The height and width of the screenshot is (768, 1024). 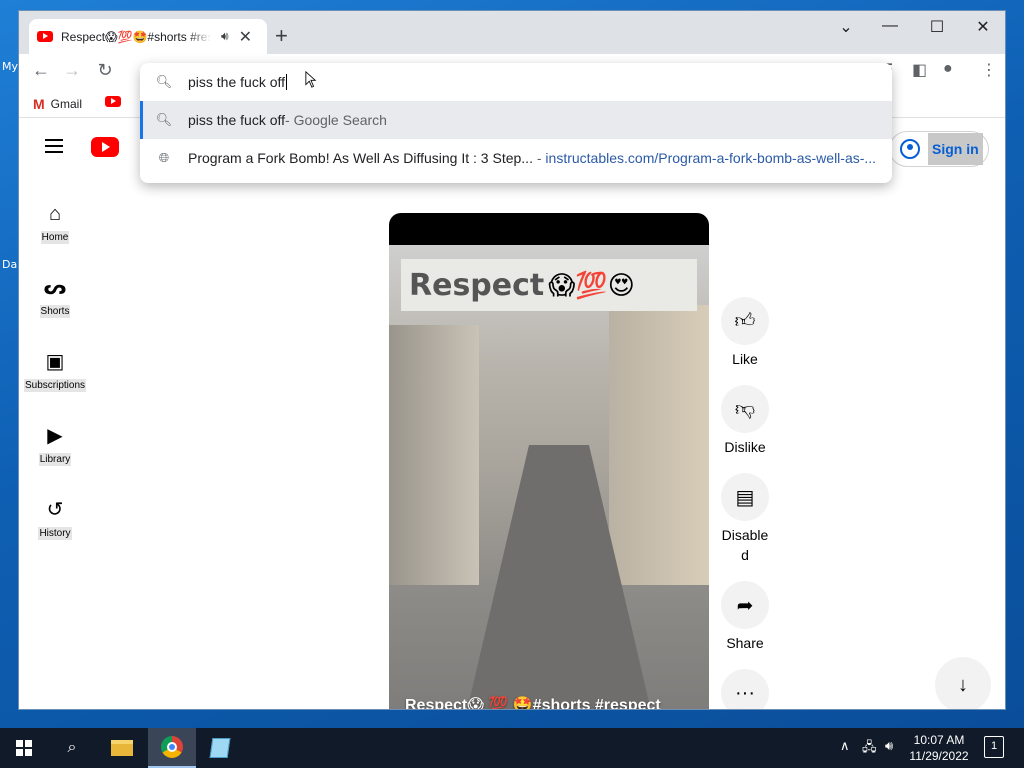 I want to click on text-caret, so click(x=287, y=82).